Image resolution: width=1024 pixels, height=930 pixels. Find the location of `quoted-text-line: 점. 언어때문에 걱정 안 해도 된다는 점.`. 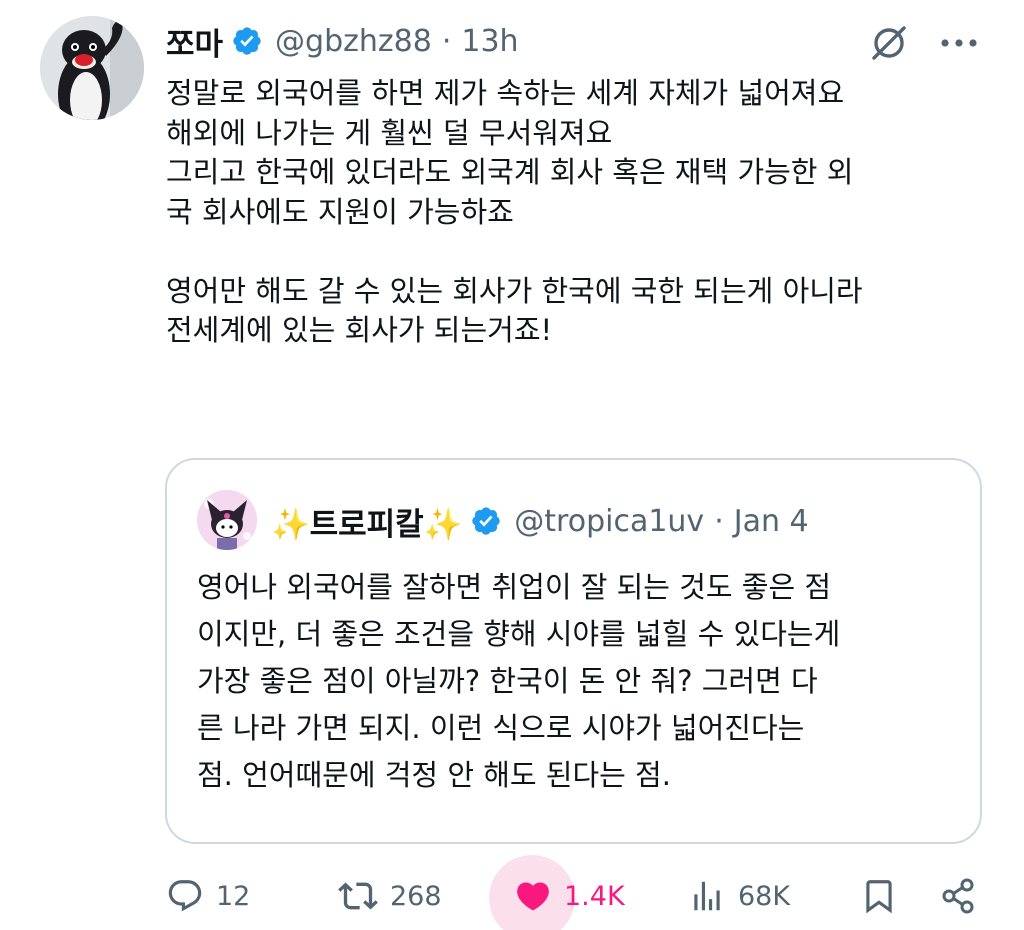

quoted-text-line: 점. 언어때문에 걱정 안 해도 된다는 점. is located at coordinates (434, 775).